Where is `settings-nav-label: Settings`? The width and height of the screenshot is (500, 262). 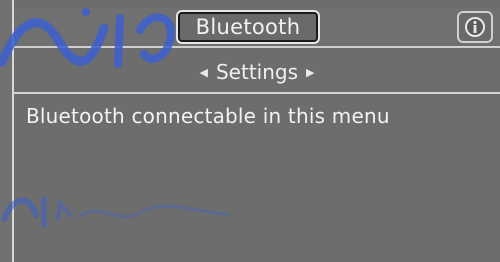 settings-nav-label: Settings is located at coordinates (257, 72).